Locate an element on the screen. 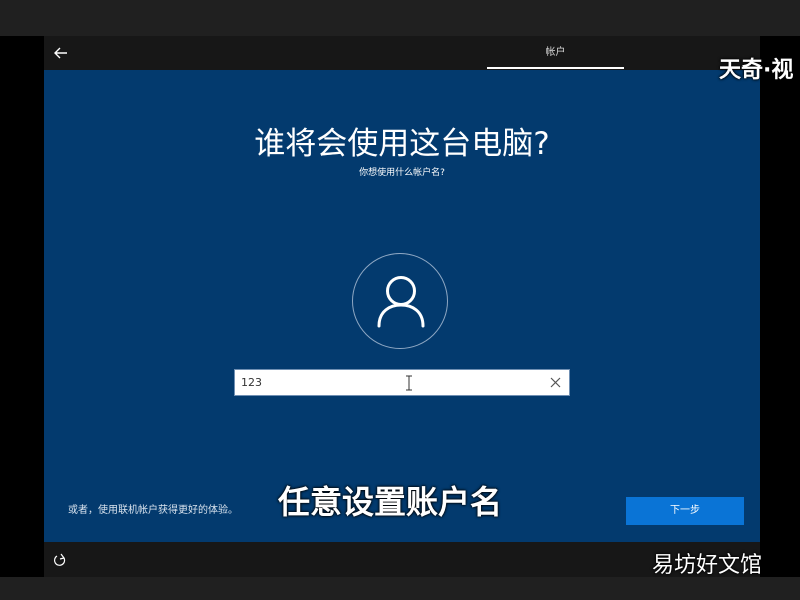  back-arrow-icon is located at coordinates (60, 53).